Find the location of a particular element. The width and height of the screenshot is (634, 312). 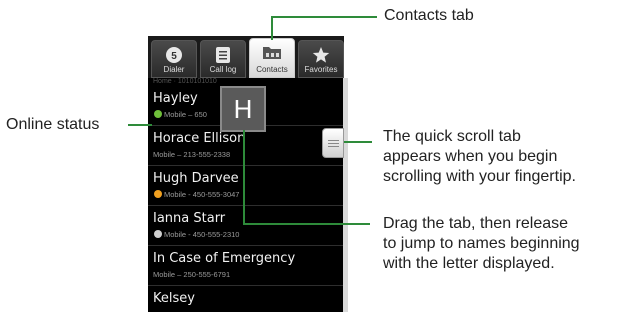

callout-online-status: Online status is located at coordinates (53, 124).